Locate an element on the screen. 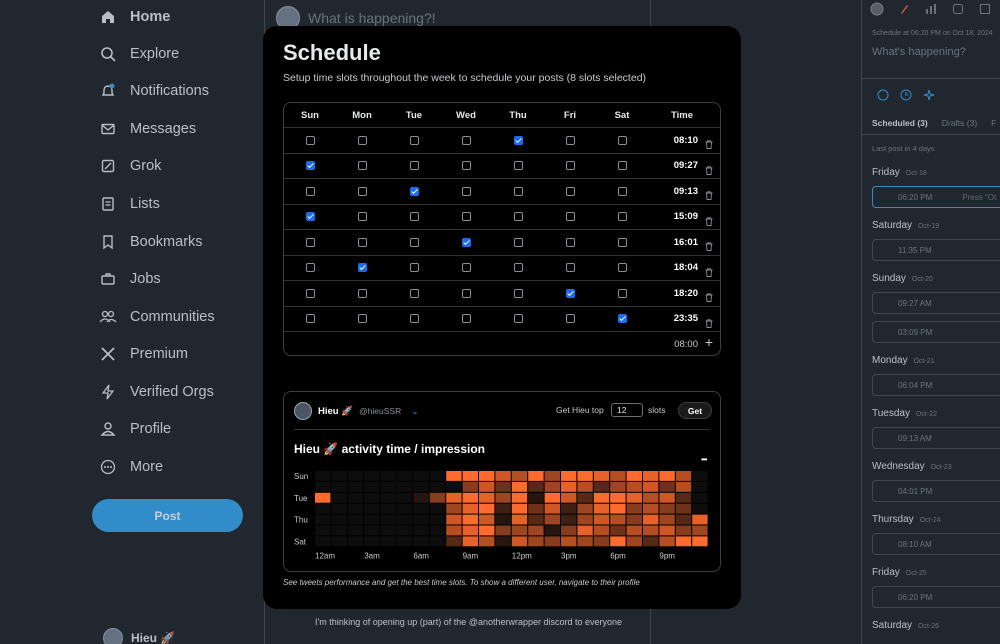  slot-time: 09:27 is located at coordinates (676, 166).